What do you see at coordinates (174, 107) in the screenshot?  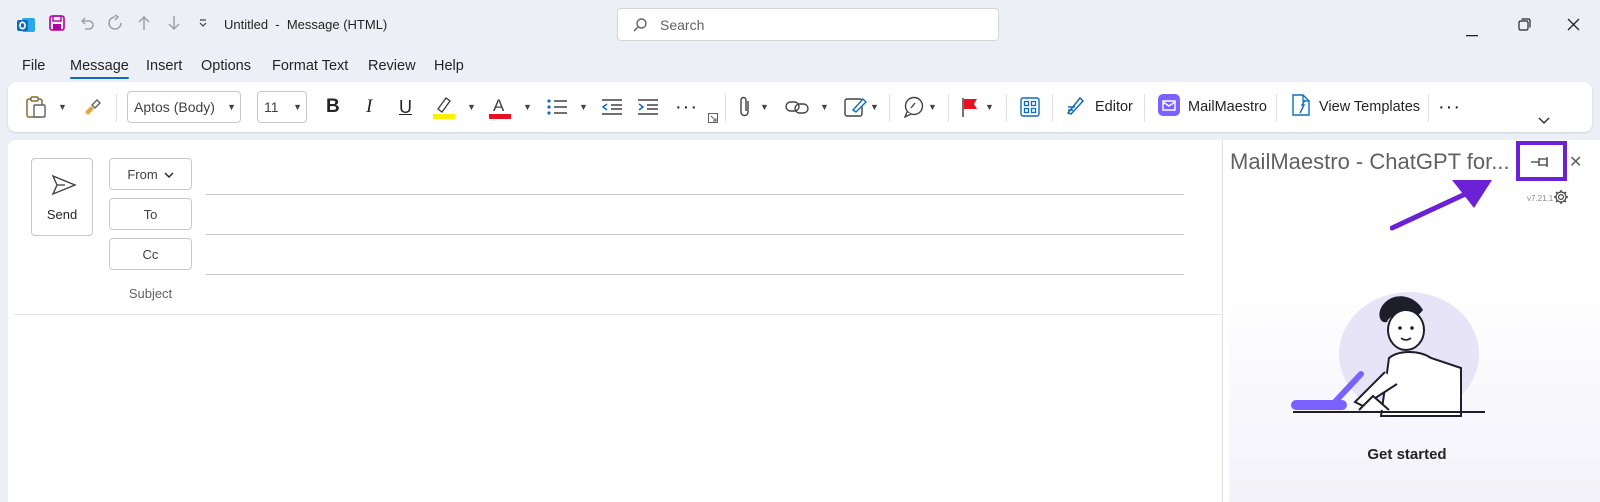 I see `font-name-value: Aptos (Body)` at bounding box center [174, 107].